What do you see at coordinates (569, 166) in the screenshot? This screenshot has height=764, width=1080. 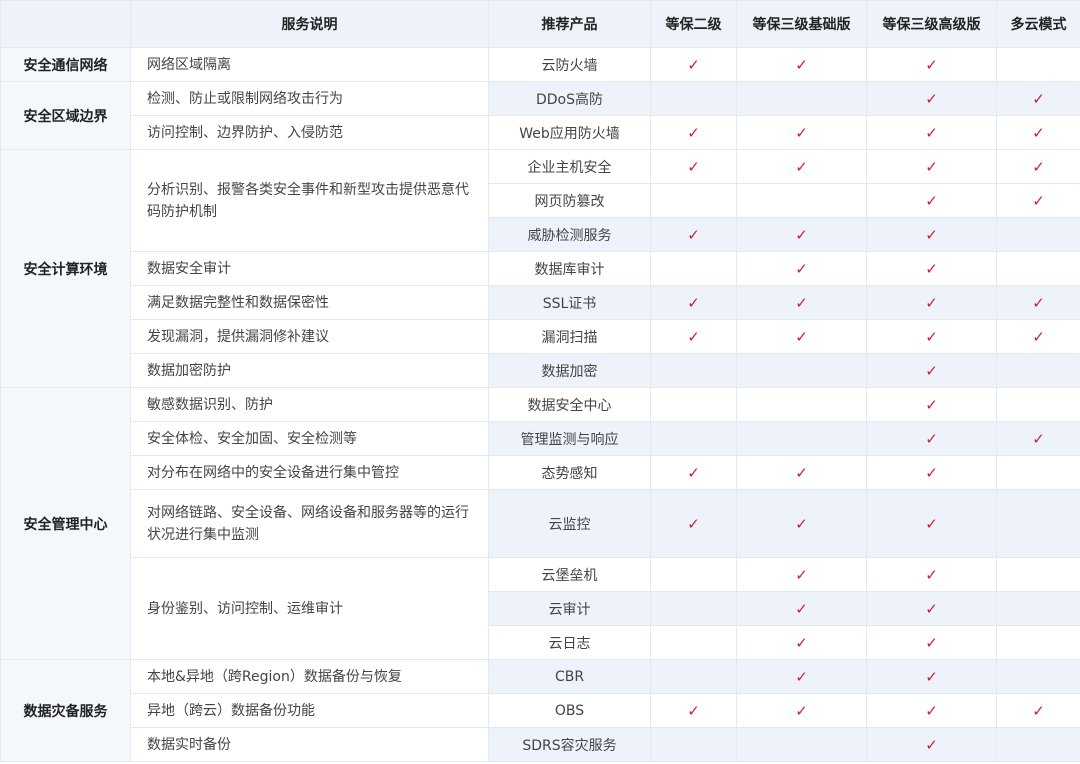 I see `product-cell: 企业主机安全` at bounding box center [569, 166].